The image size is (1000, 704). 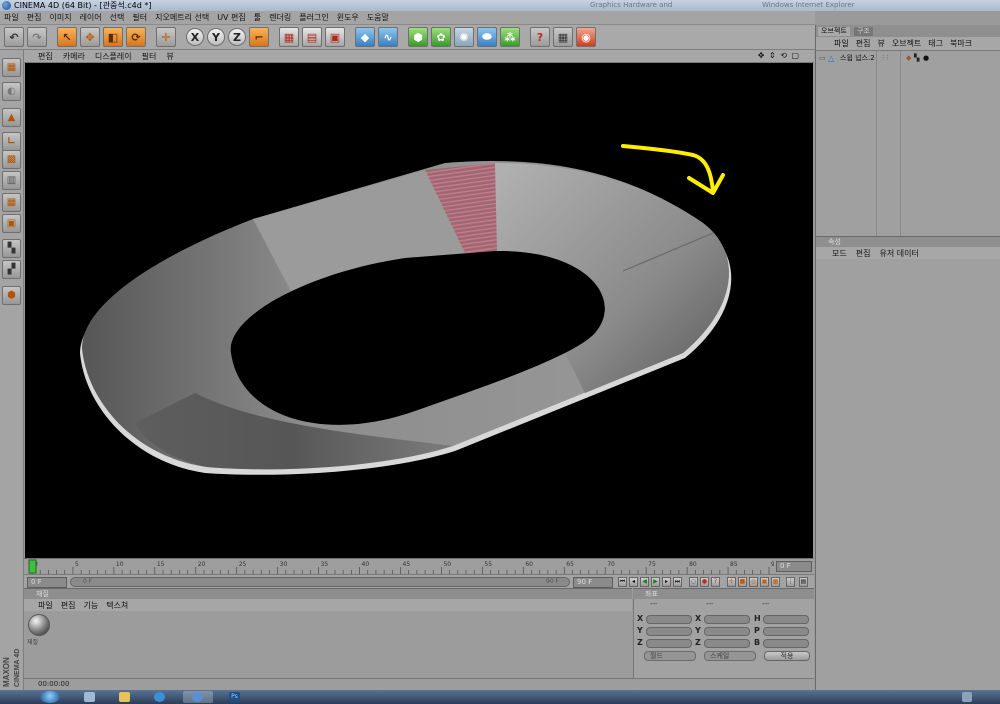 I want to click on timeline-layout-icon: ▤, so click(x=803, y=582).